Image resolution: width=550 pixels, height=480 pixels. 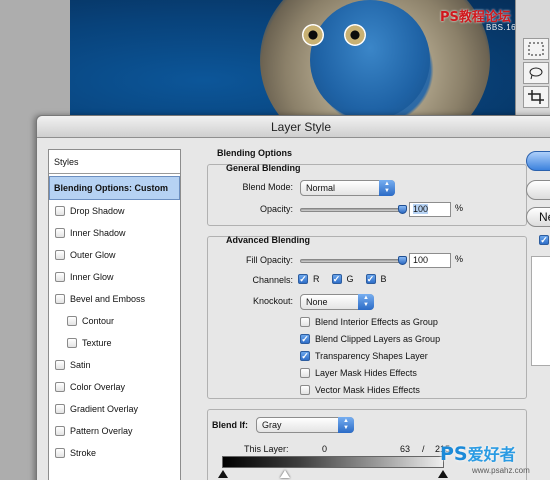 I want to click on style-item: Pattern Overlay, so click(x=114, y=431).